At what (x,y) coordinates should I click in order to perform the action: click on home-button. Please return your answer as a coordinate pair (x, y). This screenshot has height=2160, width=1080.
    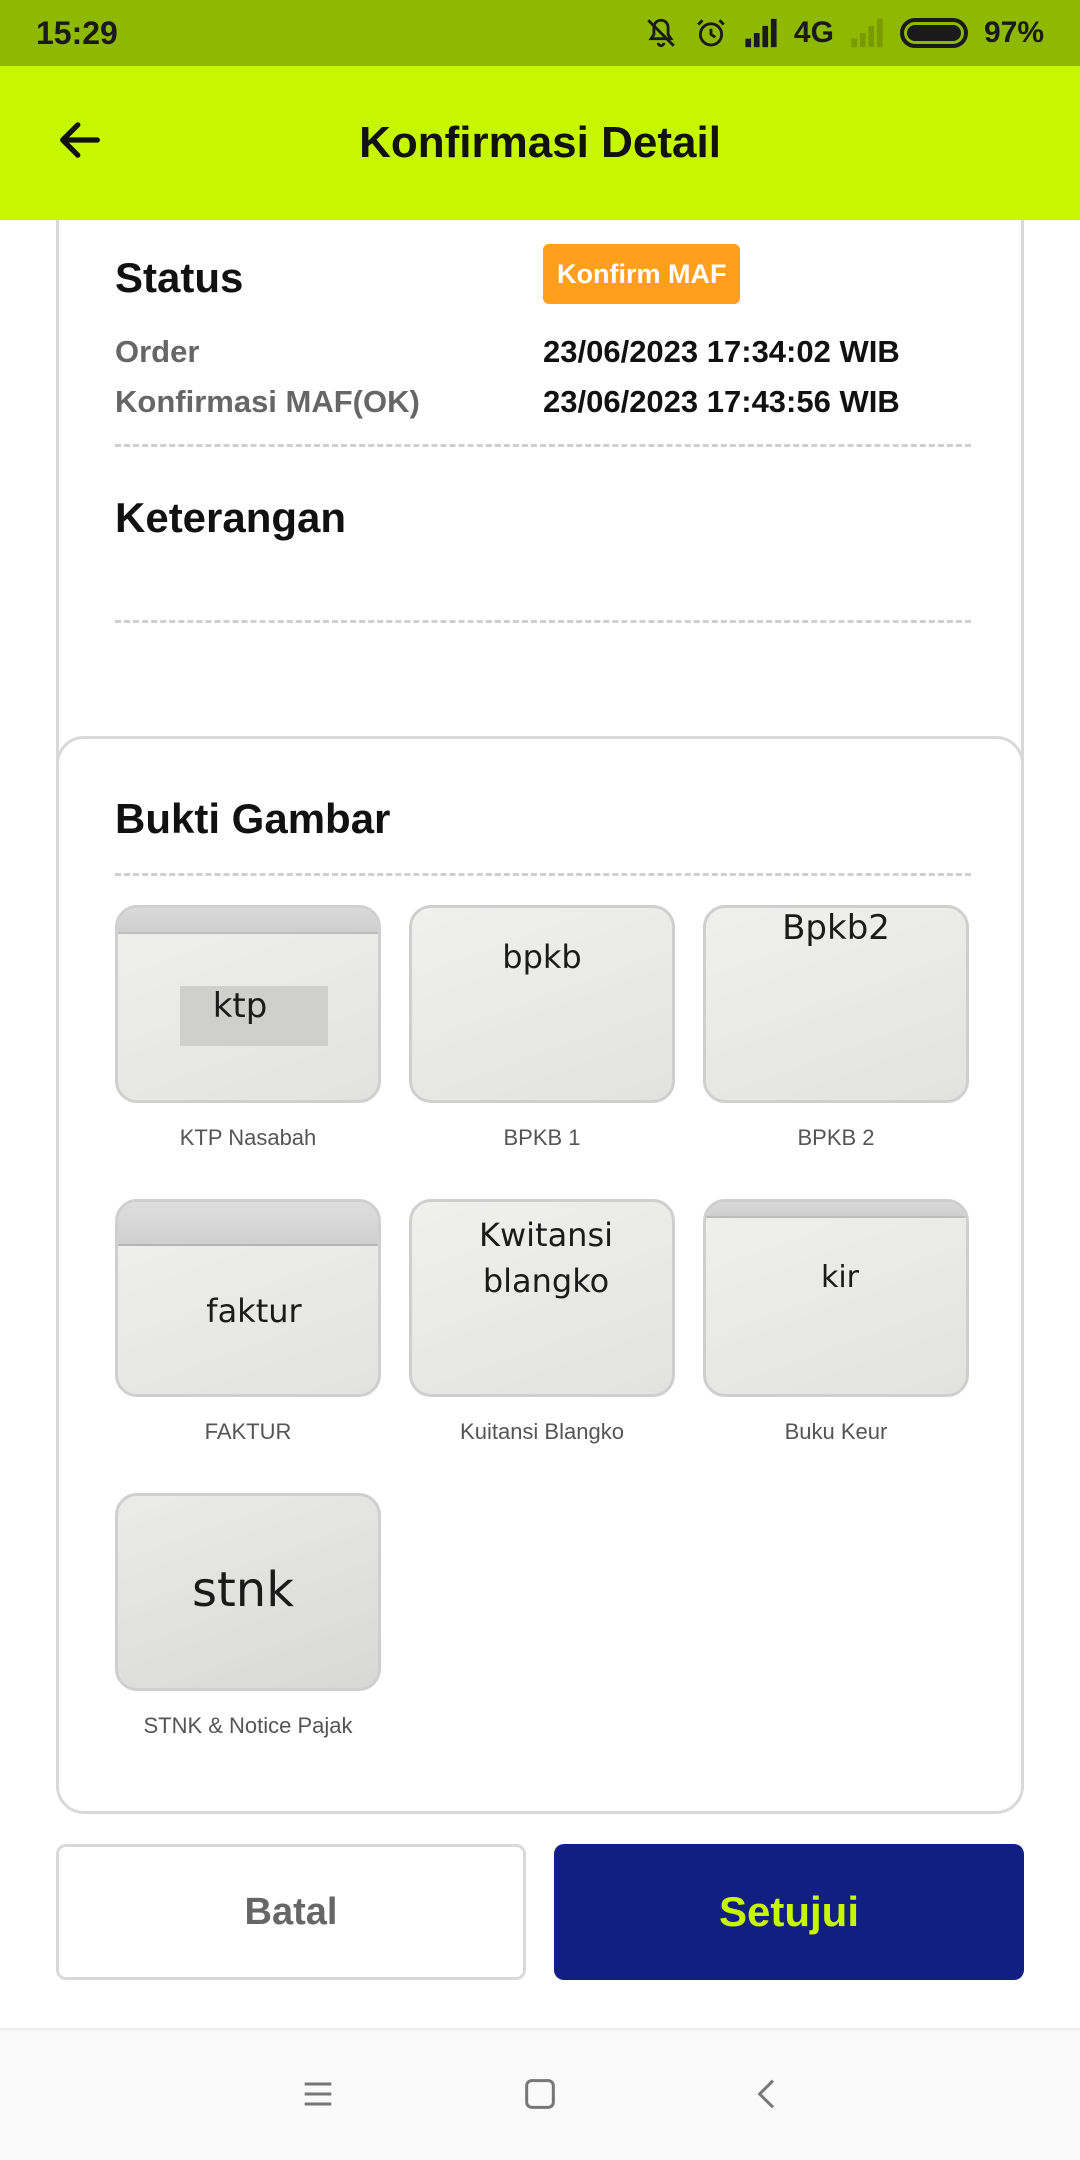
    Looking at the image, I should click on (540, 2096).